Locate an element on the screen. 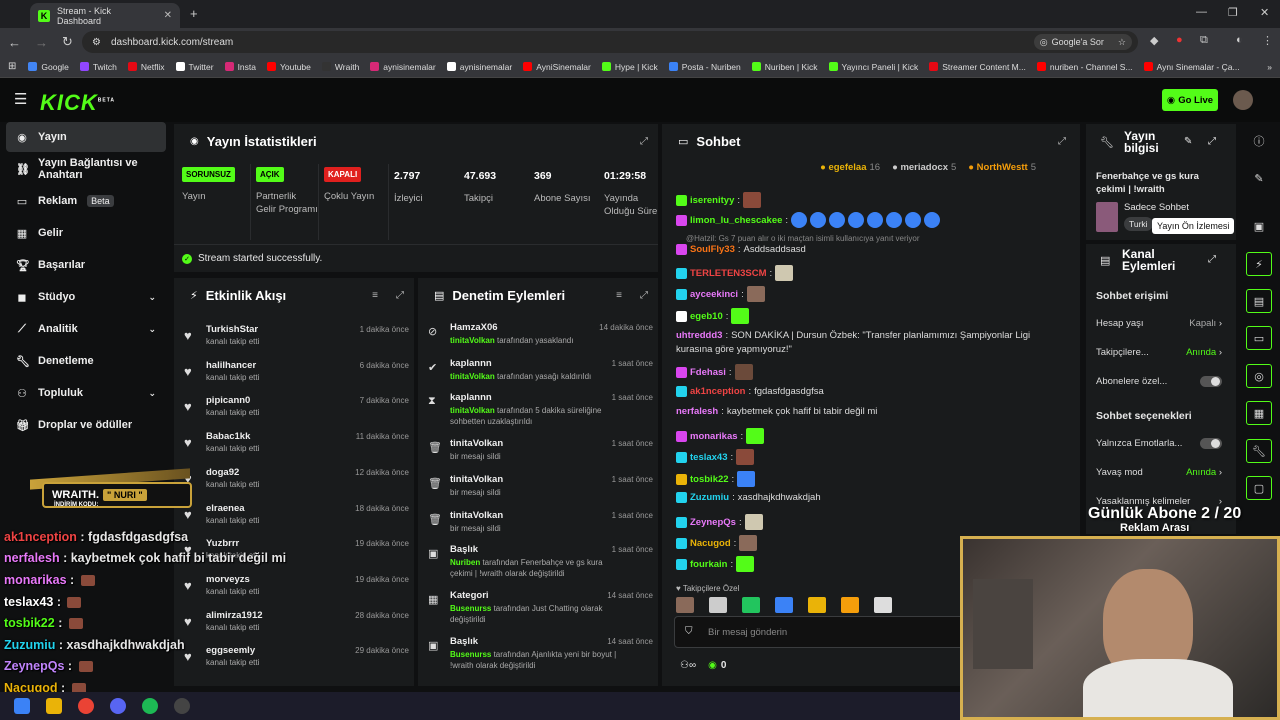 Image resolution: width=1280 pixels, height=720 pixels. top-chatter: ● meriadocx 5 is located at coordinates (924, 167).